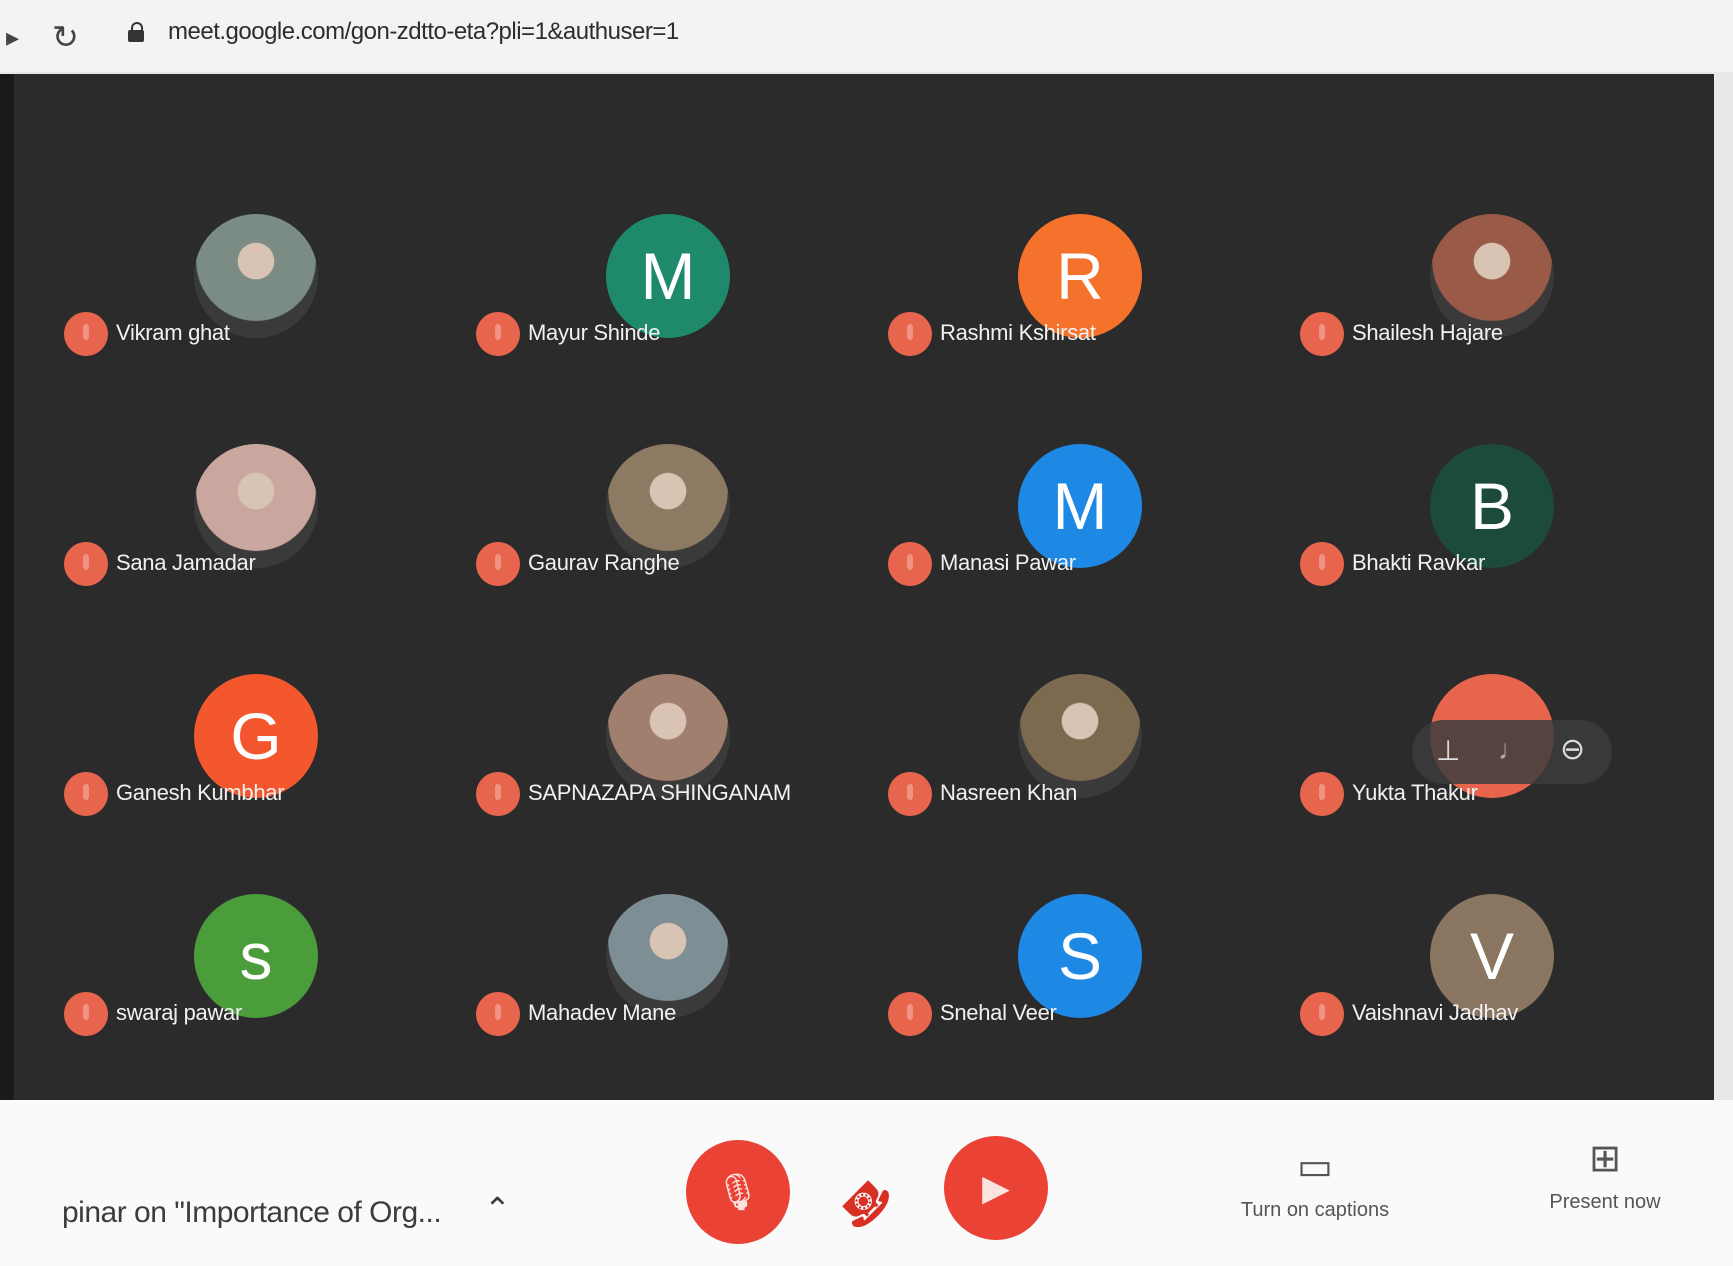  I want to click on participant-tile: Yukta Thakur, so click(1500, 709).